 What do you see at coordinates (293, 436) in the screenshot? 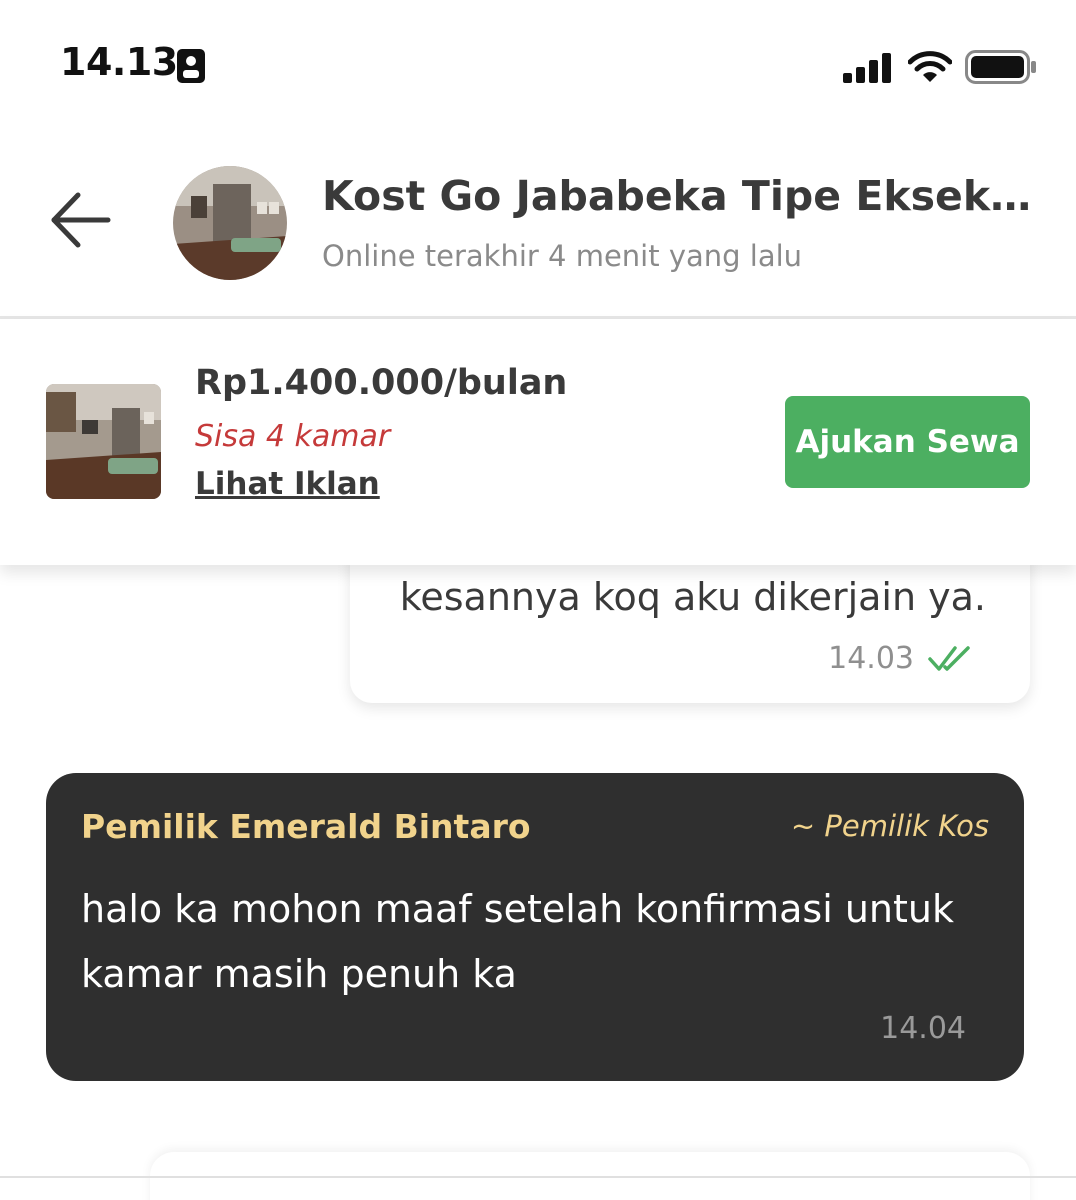
I see `rooms-left: Sisa 4 kamar` at bounding box center [293, 436].